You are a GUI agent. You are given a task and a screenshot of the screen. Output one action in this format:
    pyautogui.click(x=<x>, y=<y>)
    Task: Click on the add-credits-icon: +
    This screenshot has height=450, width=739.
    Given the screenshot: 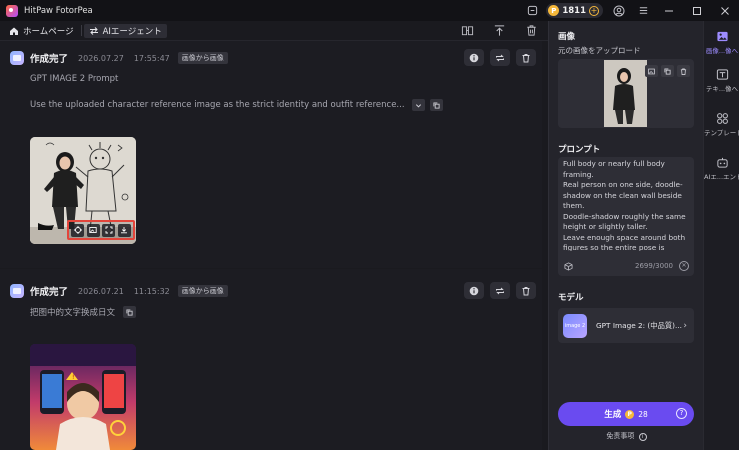 What is the action you would take?
    pyautogui.click(x=594, y=10)
    